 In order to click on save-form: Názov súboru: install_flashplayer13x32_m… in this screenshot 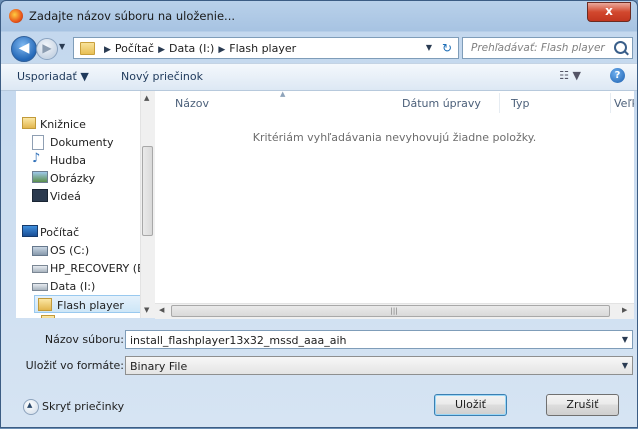, I will do `click(319, 349)`.